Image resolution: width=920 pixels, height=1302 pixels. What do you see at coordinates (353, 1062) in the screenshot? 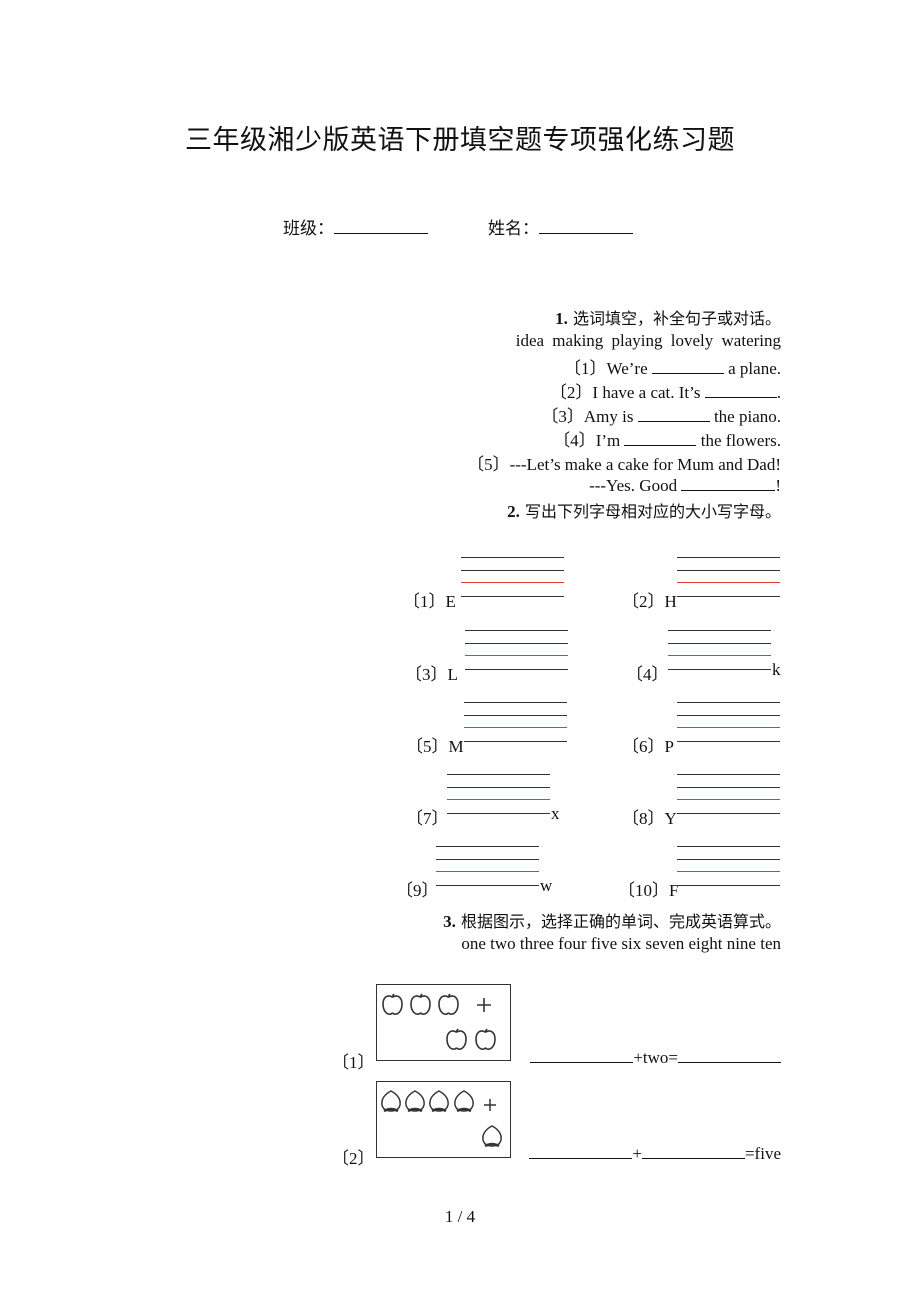
I see `q3-item-1-index: 〔1〕` at bounding box center [353, 1062].